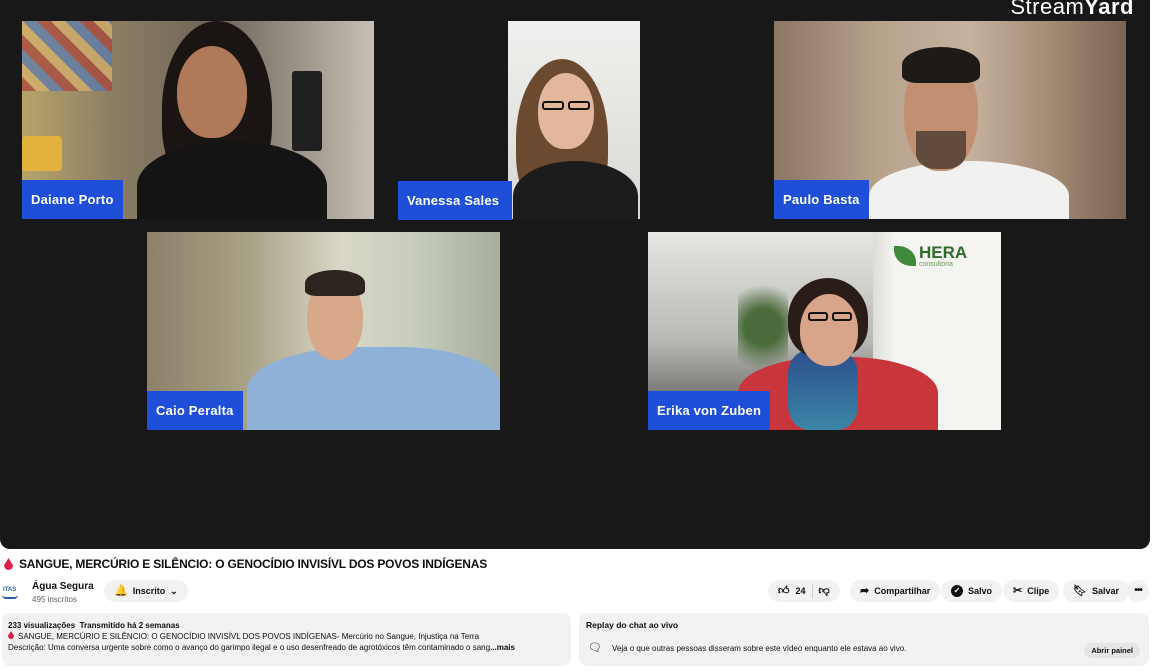 This screenshot has width=1155, height=672. I want to click on participant-tile: Paulo Basta, so click(950, 120).